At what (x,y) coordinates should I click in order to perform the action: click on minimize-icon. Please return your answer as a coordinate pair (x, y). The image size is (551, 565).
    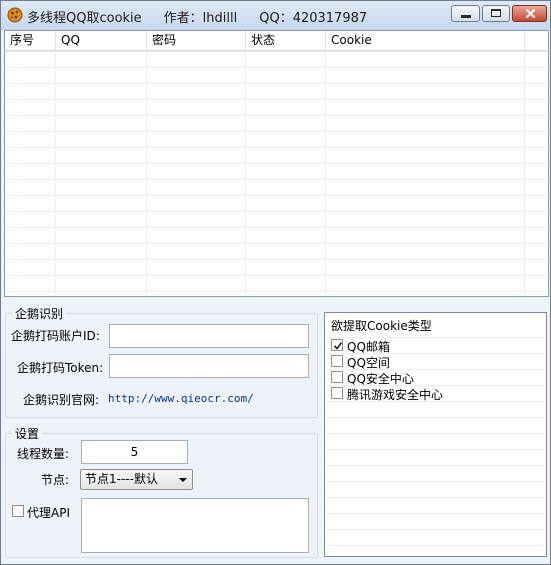
    Looking at the image, I should click on (466, 16).